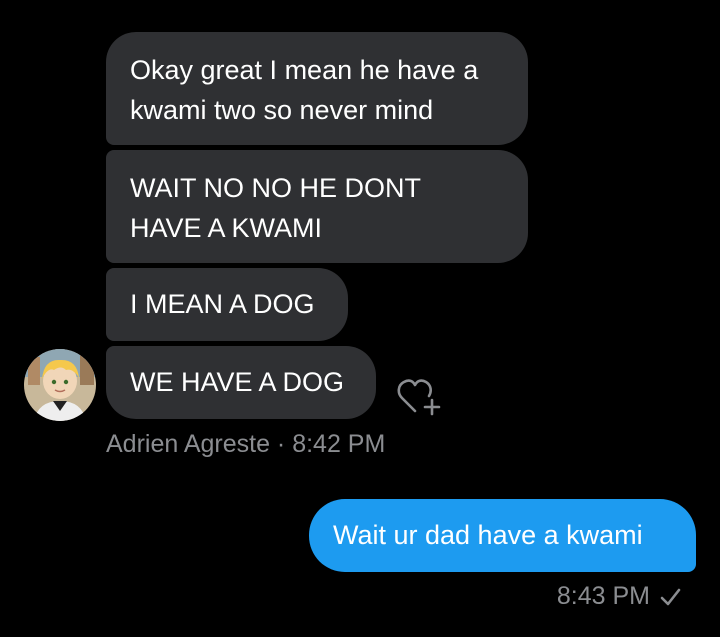 The image size is (720, 637). I want to click on sent-message-text: Wait ur dad have a kwami, so click(488, 535).